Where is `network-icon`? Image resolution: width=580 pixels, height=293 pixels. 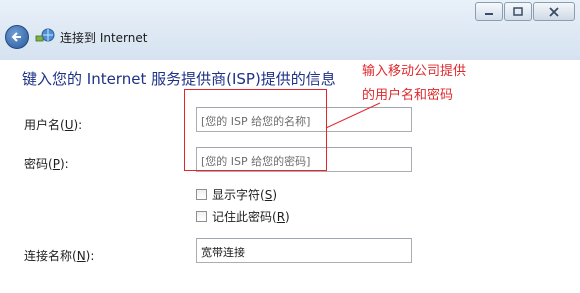
network-icon is located at coordinates (45, 35).